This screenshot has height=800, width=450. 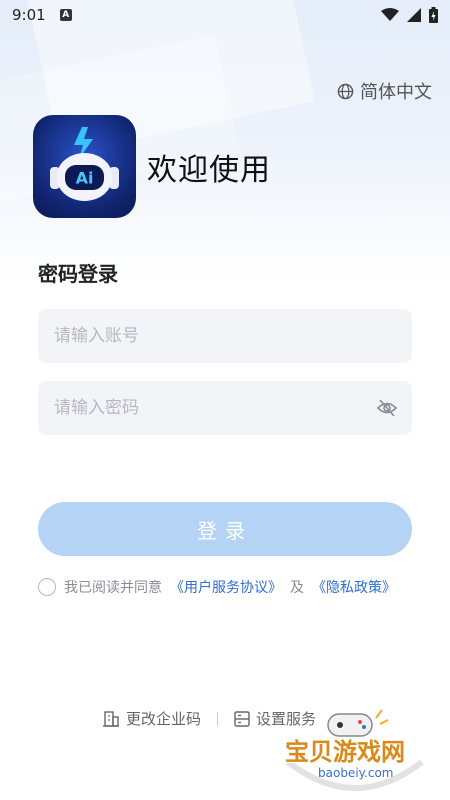 What do you see at coordinates (47, 587) in the screenshot?
I see `agree-checkbox` at bounding box center [47, 587].